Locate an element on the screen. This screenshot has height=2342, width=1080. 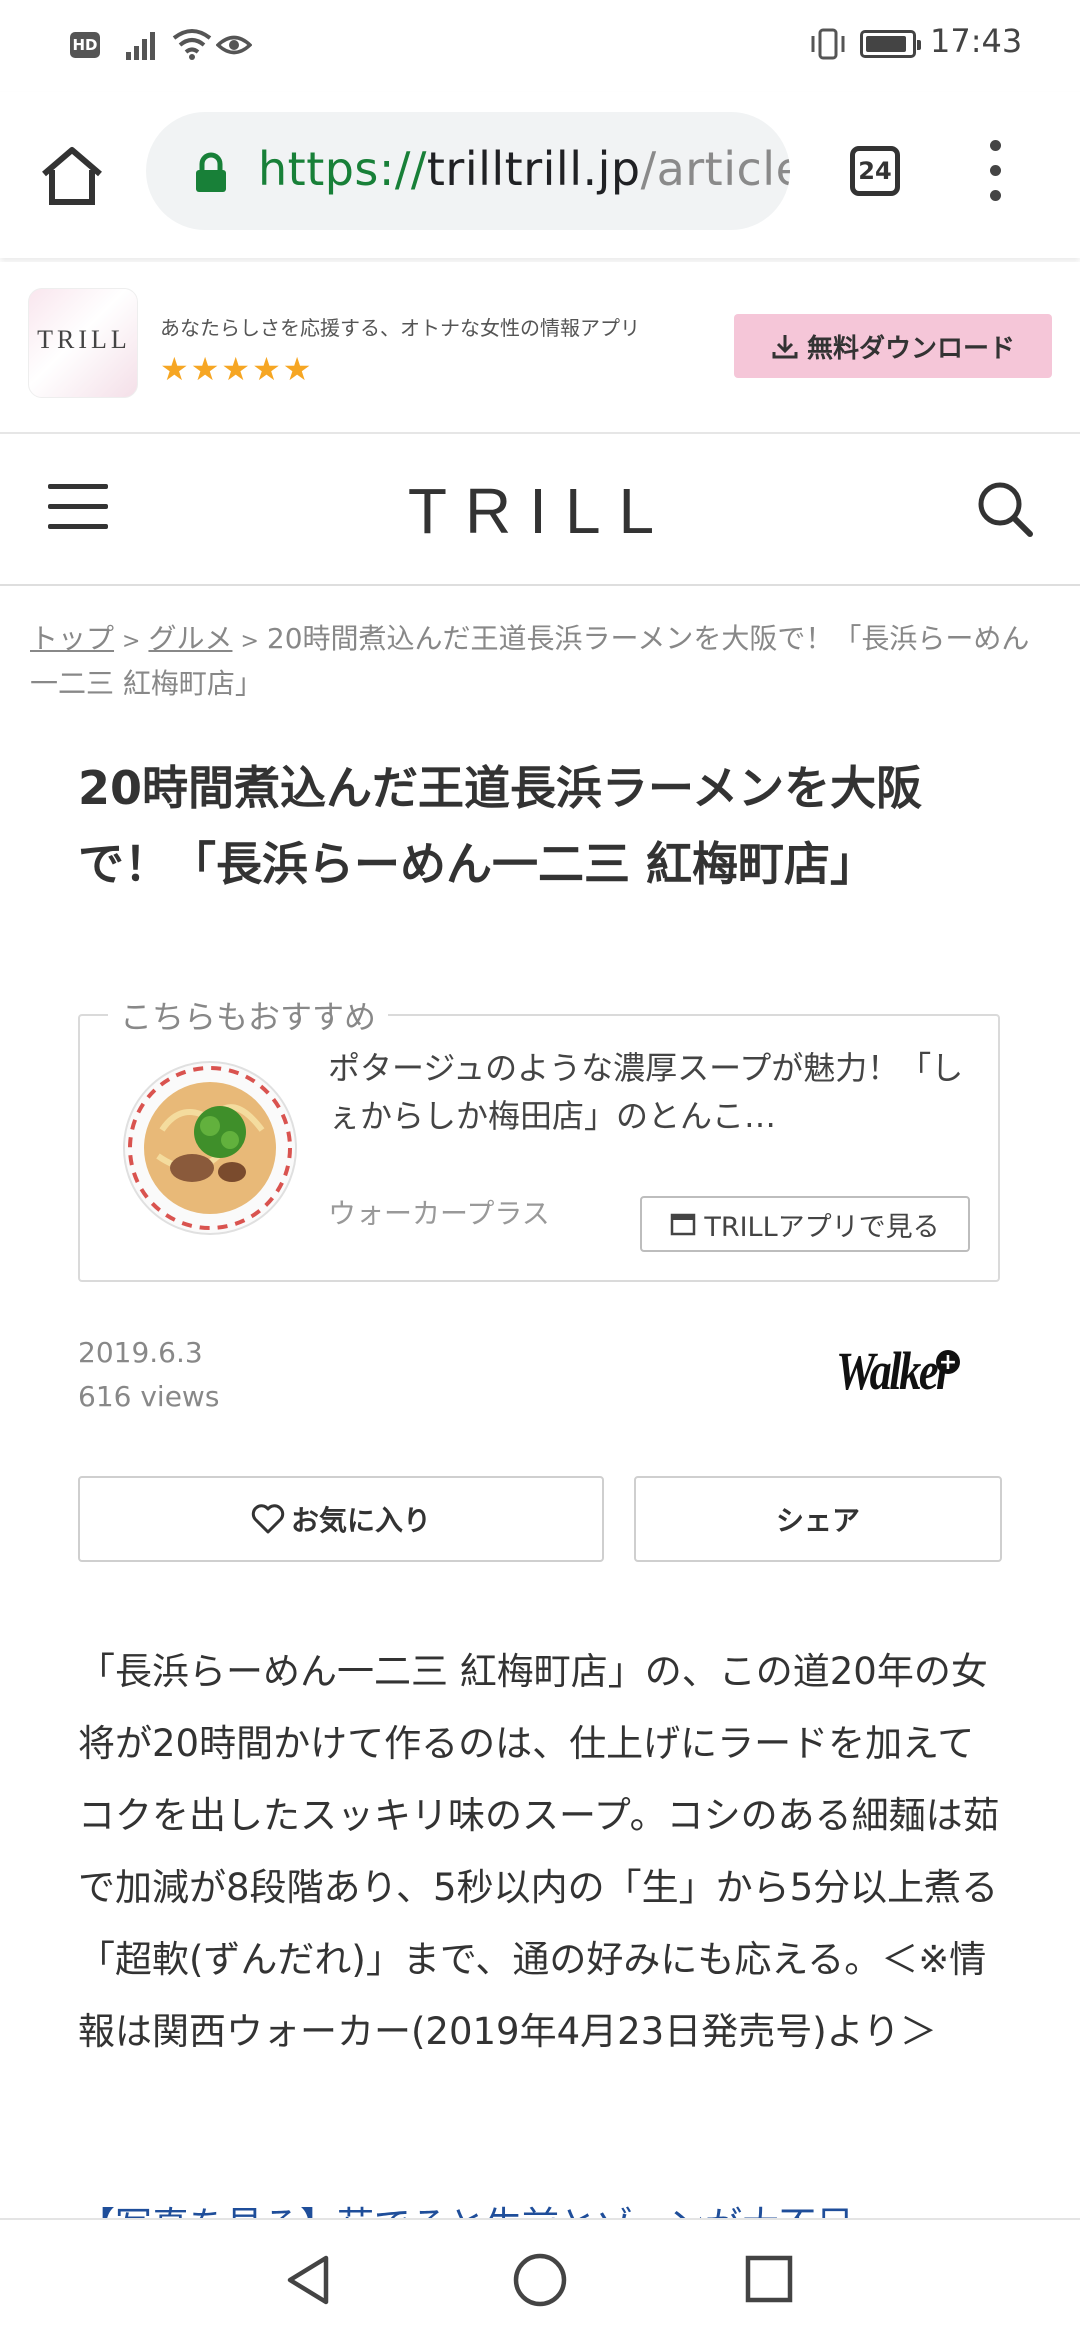
status-bar: HD 17:43 is located at coordinates (540, 46).